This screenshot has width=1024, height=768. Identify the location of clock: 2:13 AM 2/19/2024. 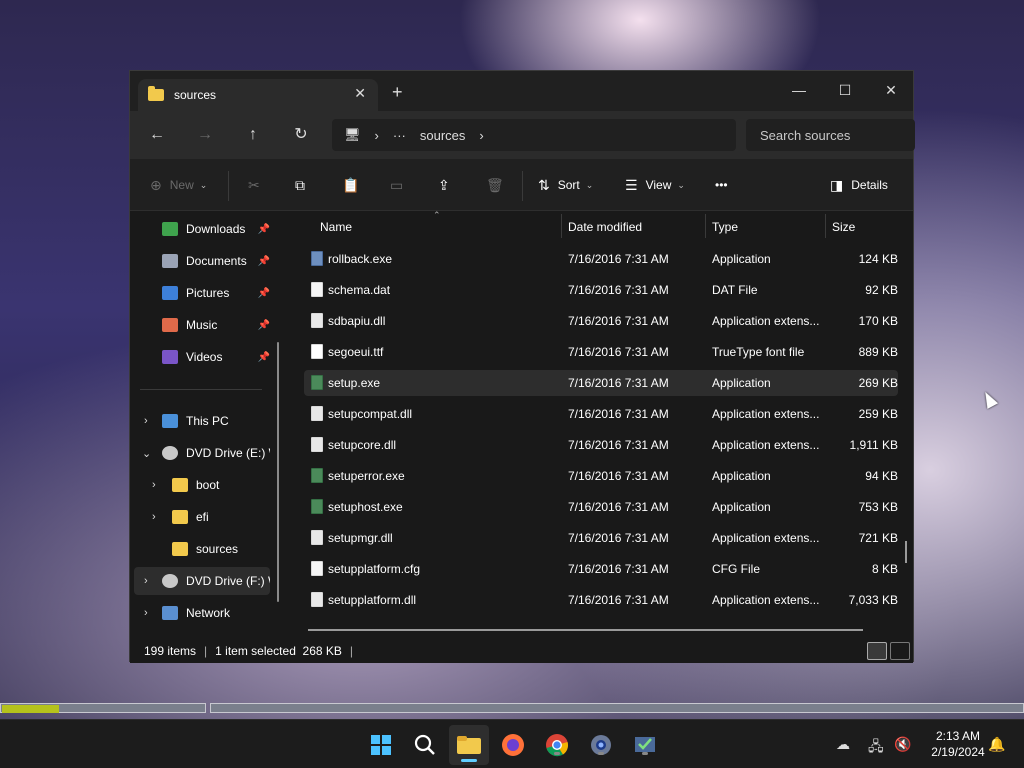
(958, 744).